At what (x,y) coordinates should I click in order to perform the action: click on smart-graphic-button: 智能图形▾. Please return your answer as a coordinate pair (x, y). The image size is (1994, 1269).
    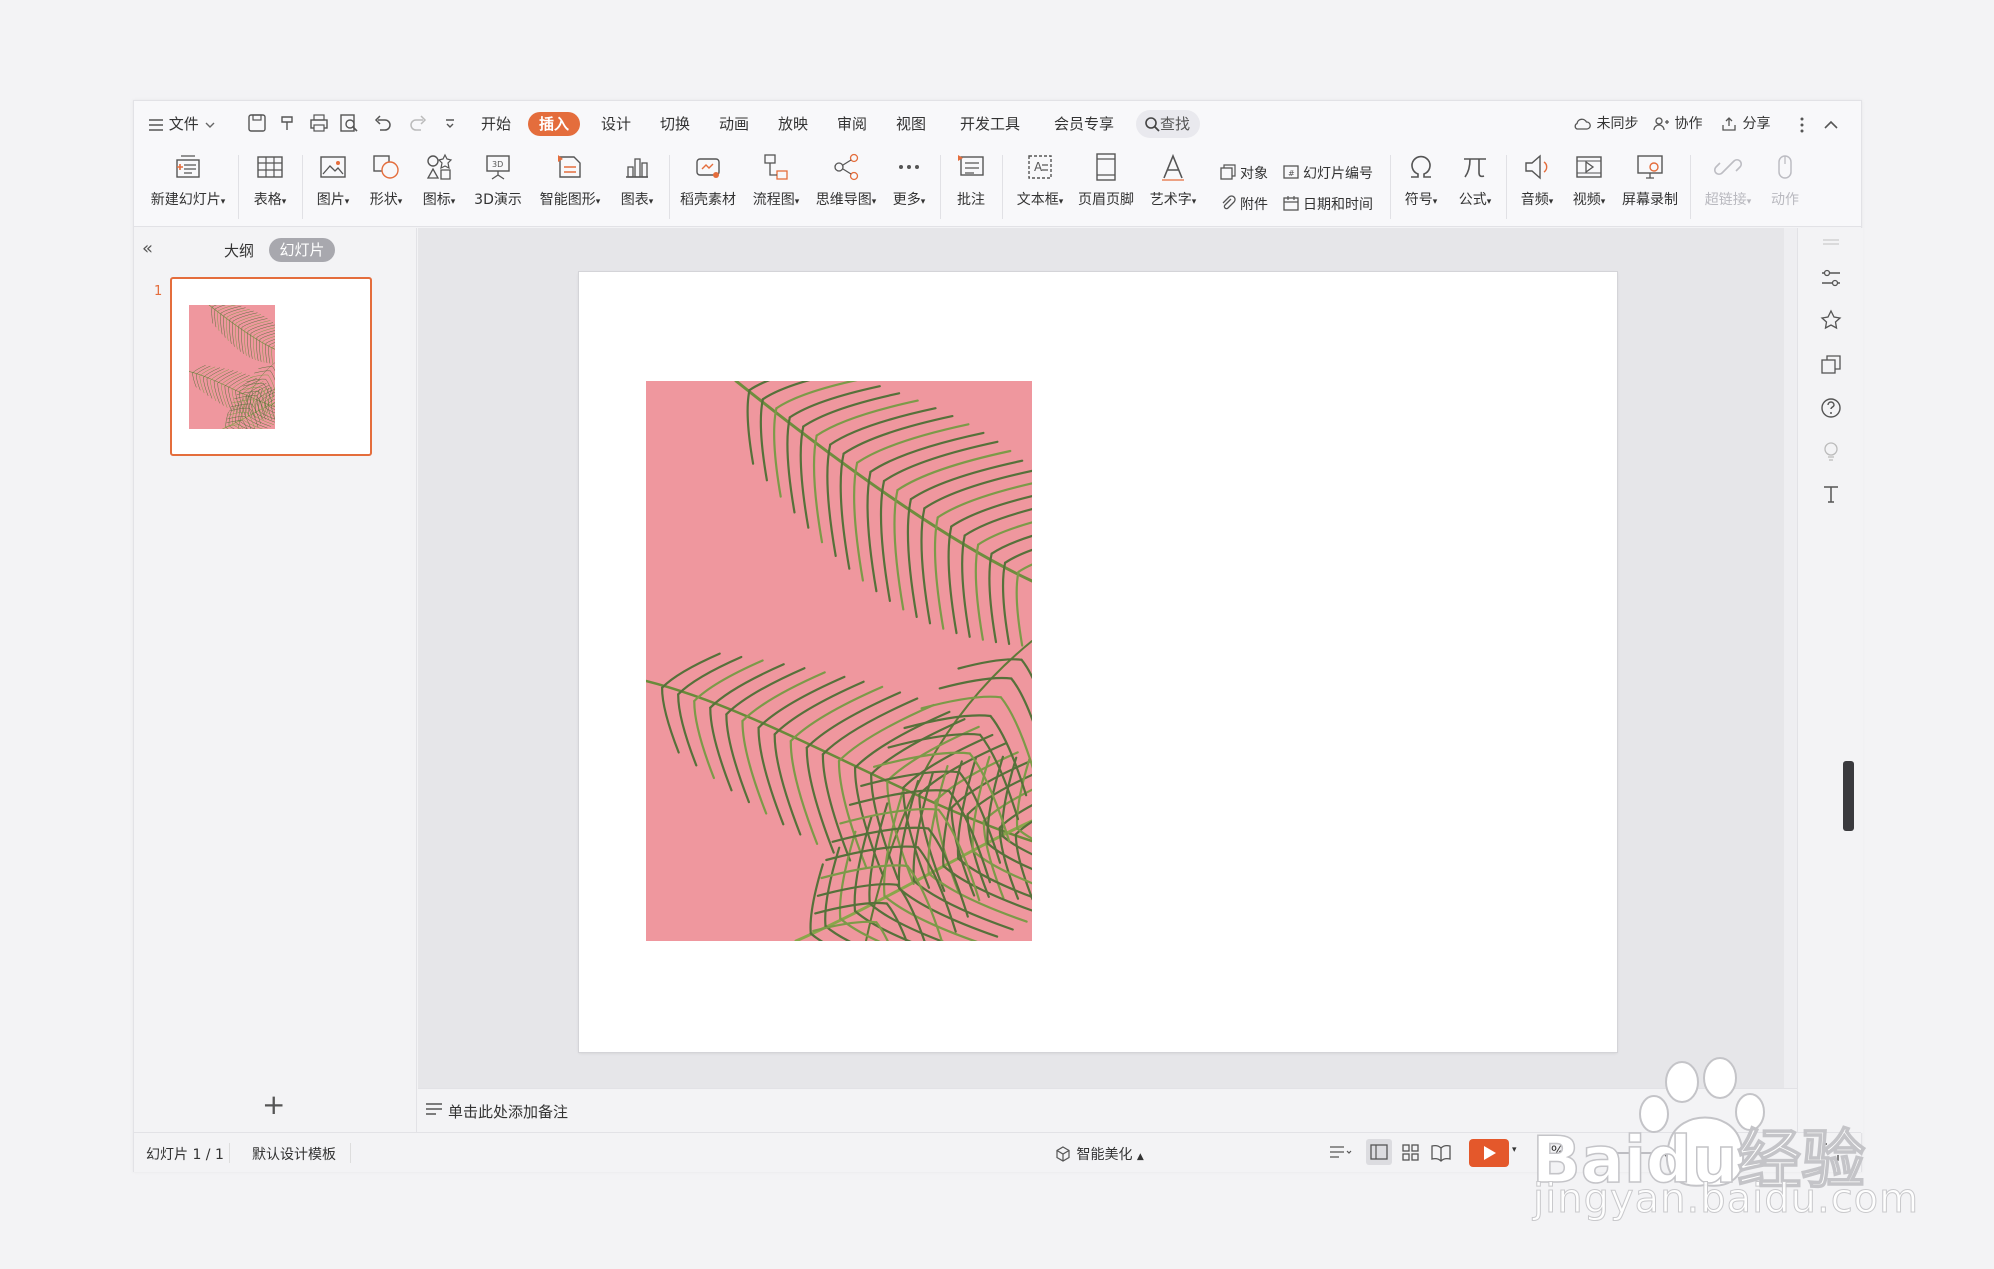
    Looking at the image, I should click on (570, 180).